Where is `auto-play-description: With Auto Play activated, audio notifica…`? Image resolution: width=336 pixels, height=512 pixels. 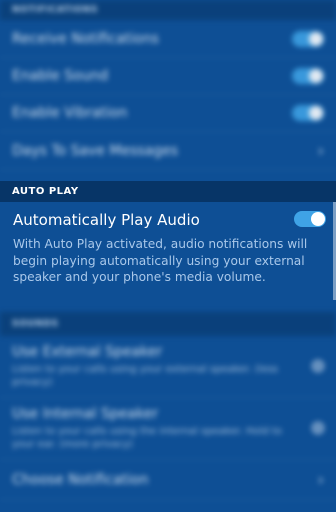
auto-play-description: With Auto Play activated, audio notifica… is located at coordinates (160, 260).